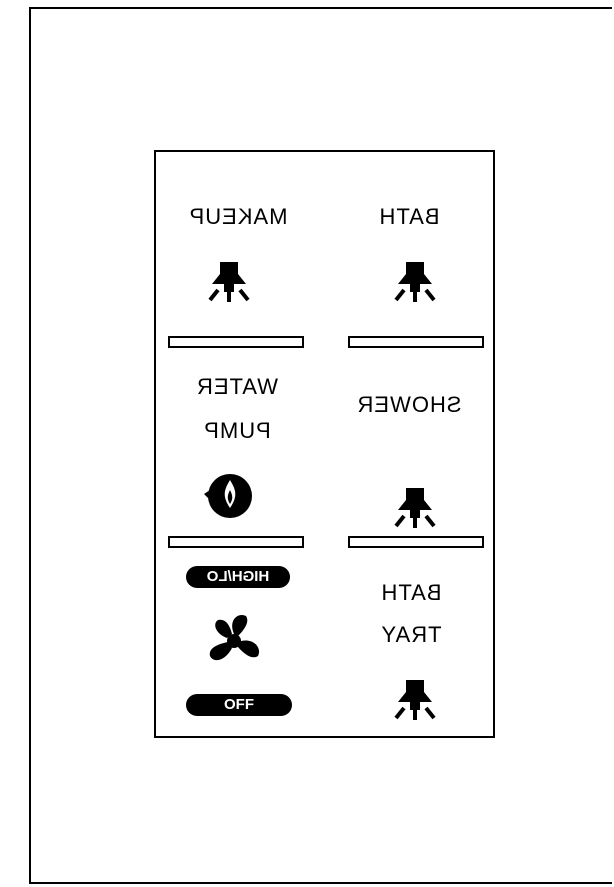 The width and height of the screenshot is (614, 887). Describe the element at coordinates (416, 342) in the screenshot. I see `bath-switch-bar` at that location.